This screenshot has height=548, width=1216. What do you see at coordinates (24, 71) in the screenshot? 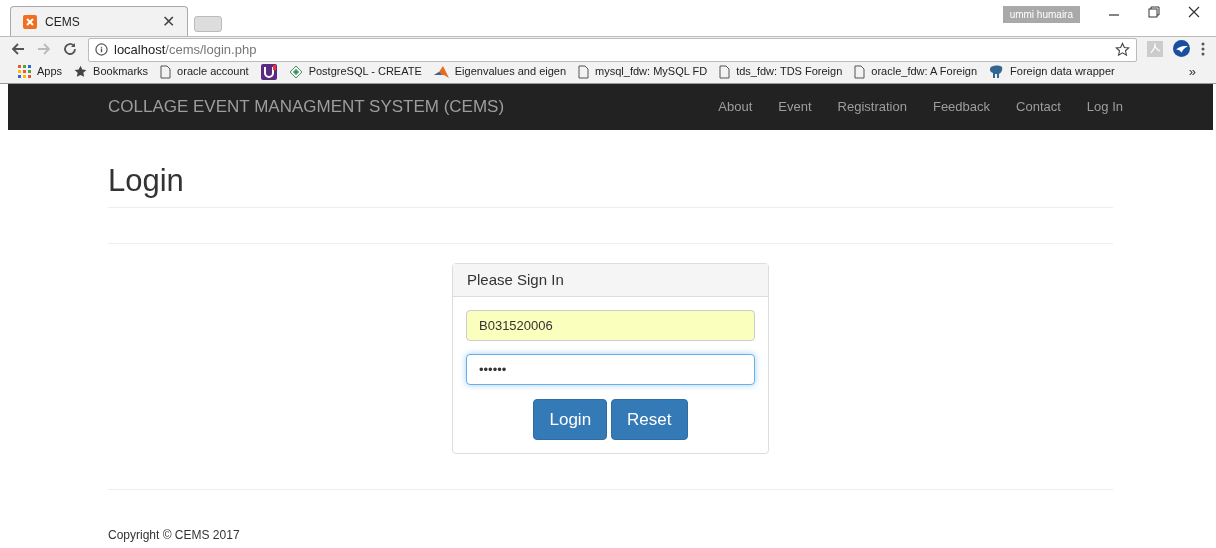
I see `apps-grid-icon` at bounding box center [24, 71].